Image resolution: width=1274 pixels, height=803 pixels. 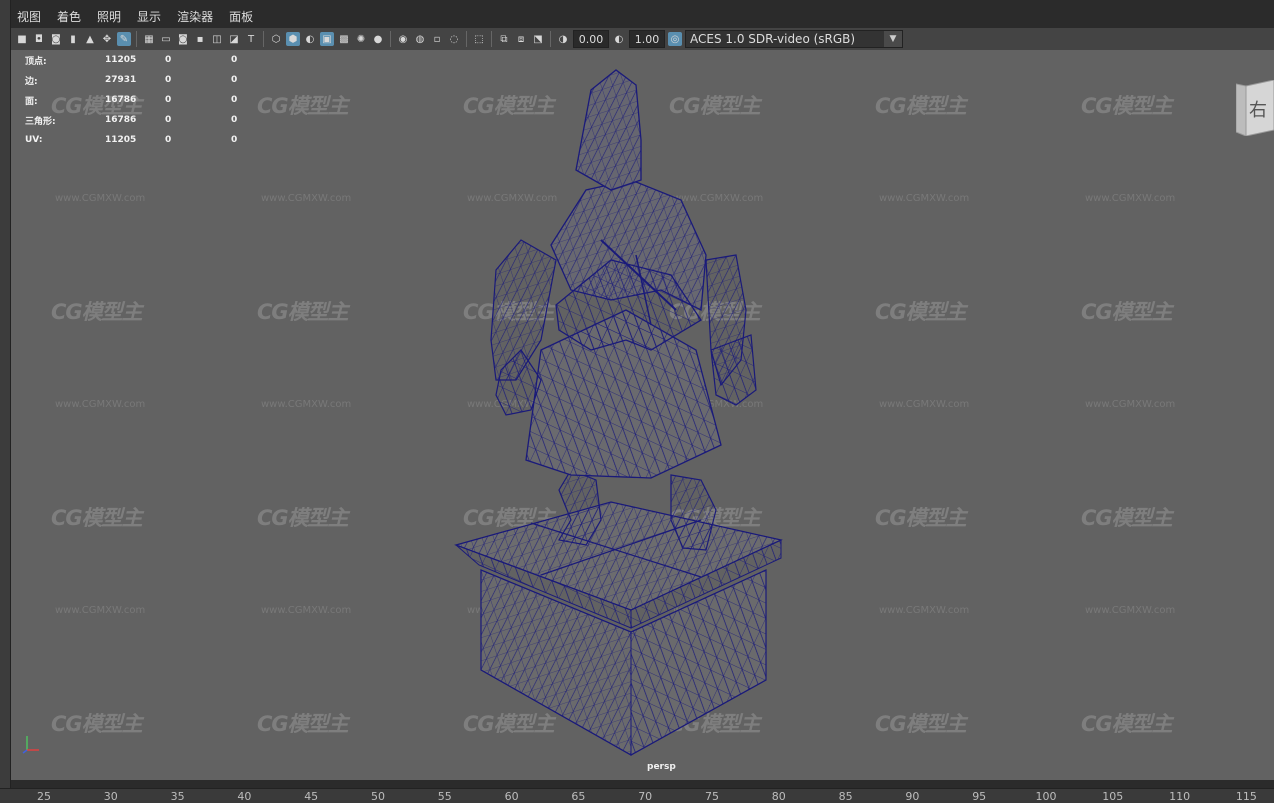 What do you see at coordinates (149, 16) in the screenshot?
I see `menu-show: 显示` at bounding box center [149, 16].